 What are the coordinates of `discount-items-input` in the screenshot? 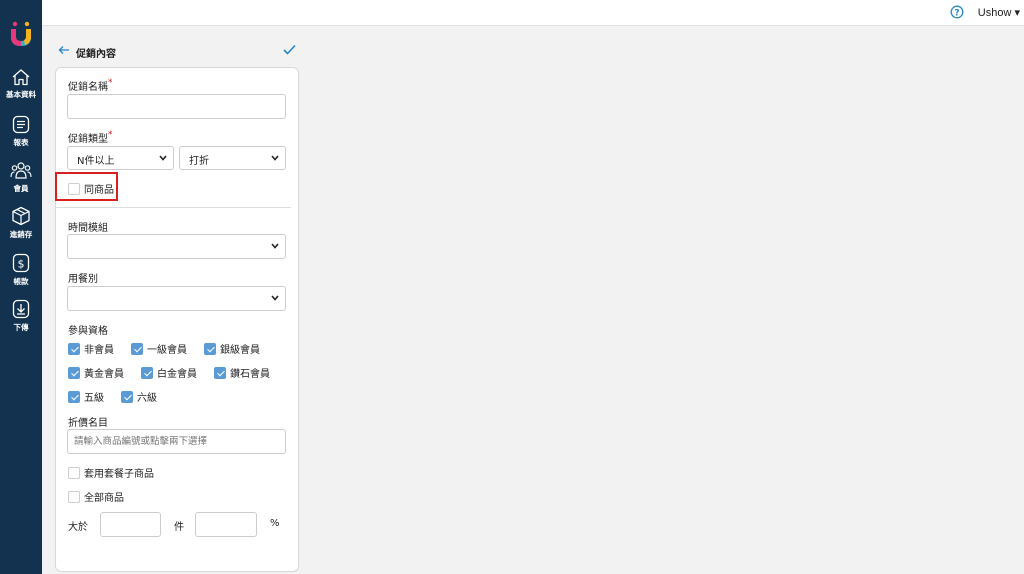 It's located at (176, 441).